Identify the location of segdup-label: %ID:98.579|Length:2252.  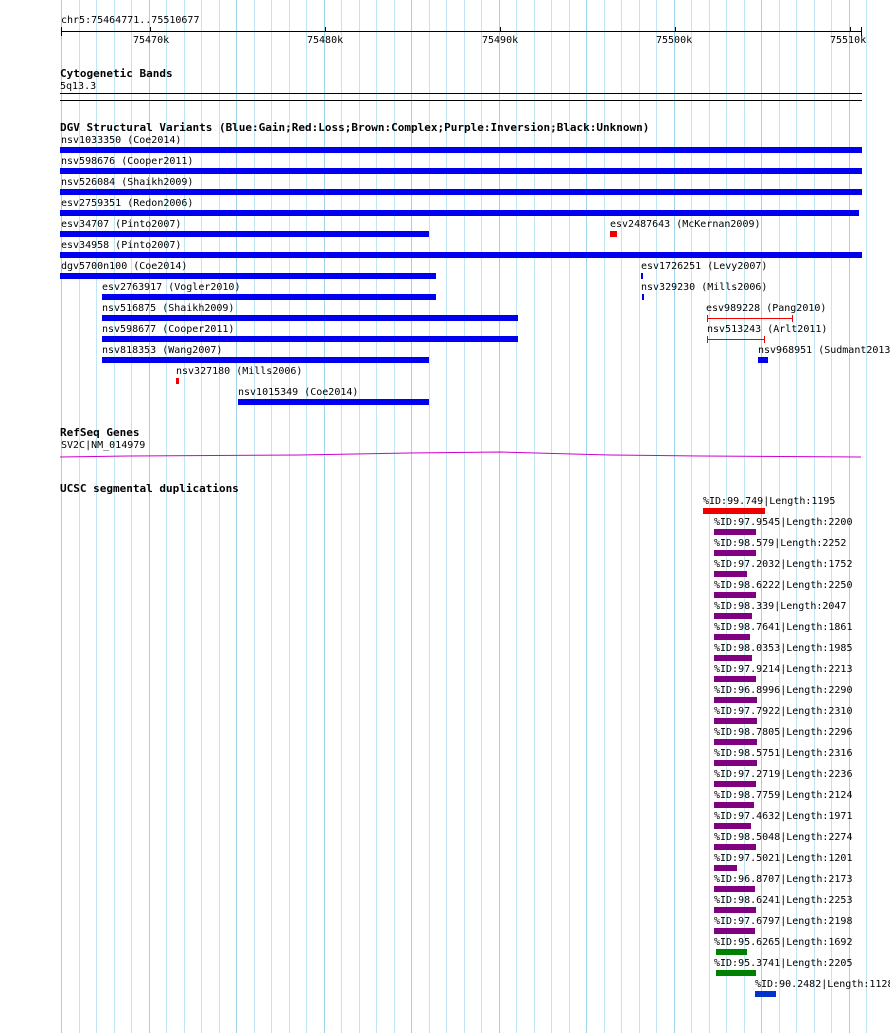
(780, 543).